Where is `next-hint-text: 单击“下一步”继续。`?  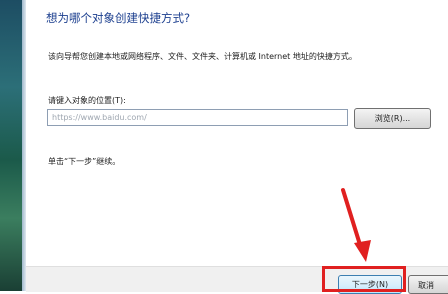
next-hint-text: 单击“下一步”继续。 is located at coordinates (84, 161).